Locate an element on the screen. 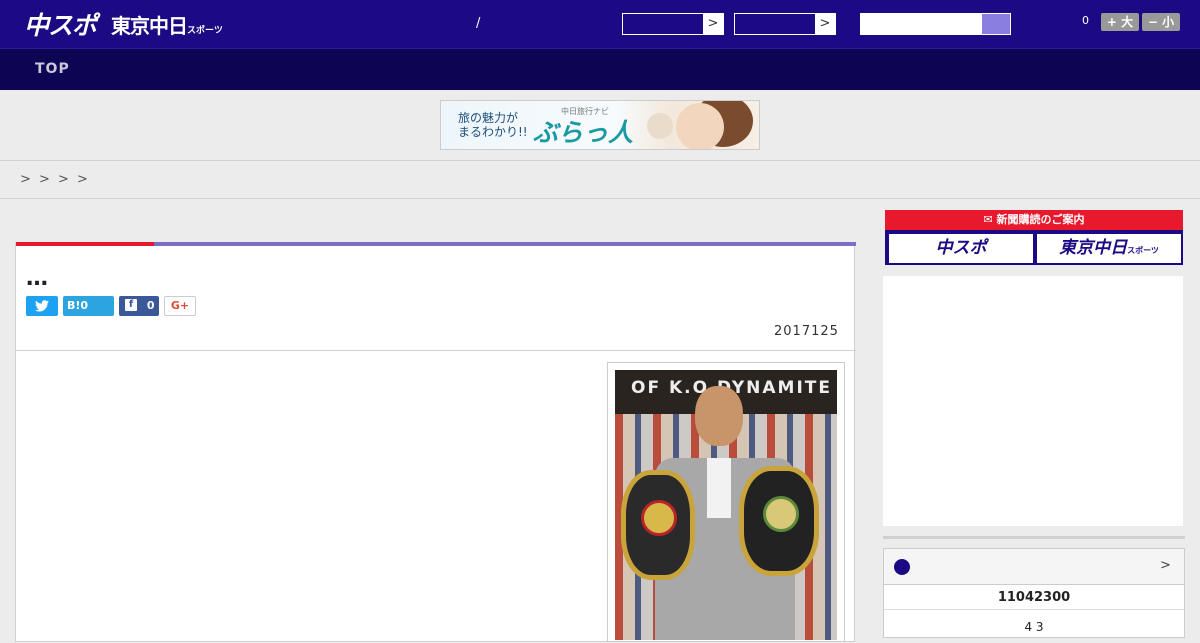 The width and height of the screenshot is (1200, 643). tokyo-chunichi-logo: 東京中日スポーツ is located at coordinates (167, 24).